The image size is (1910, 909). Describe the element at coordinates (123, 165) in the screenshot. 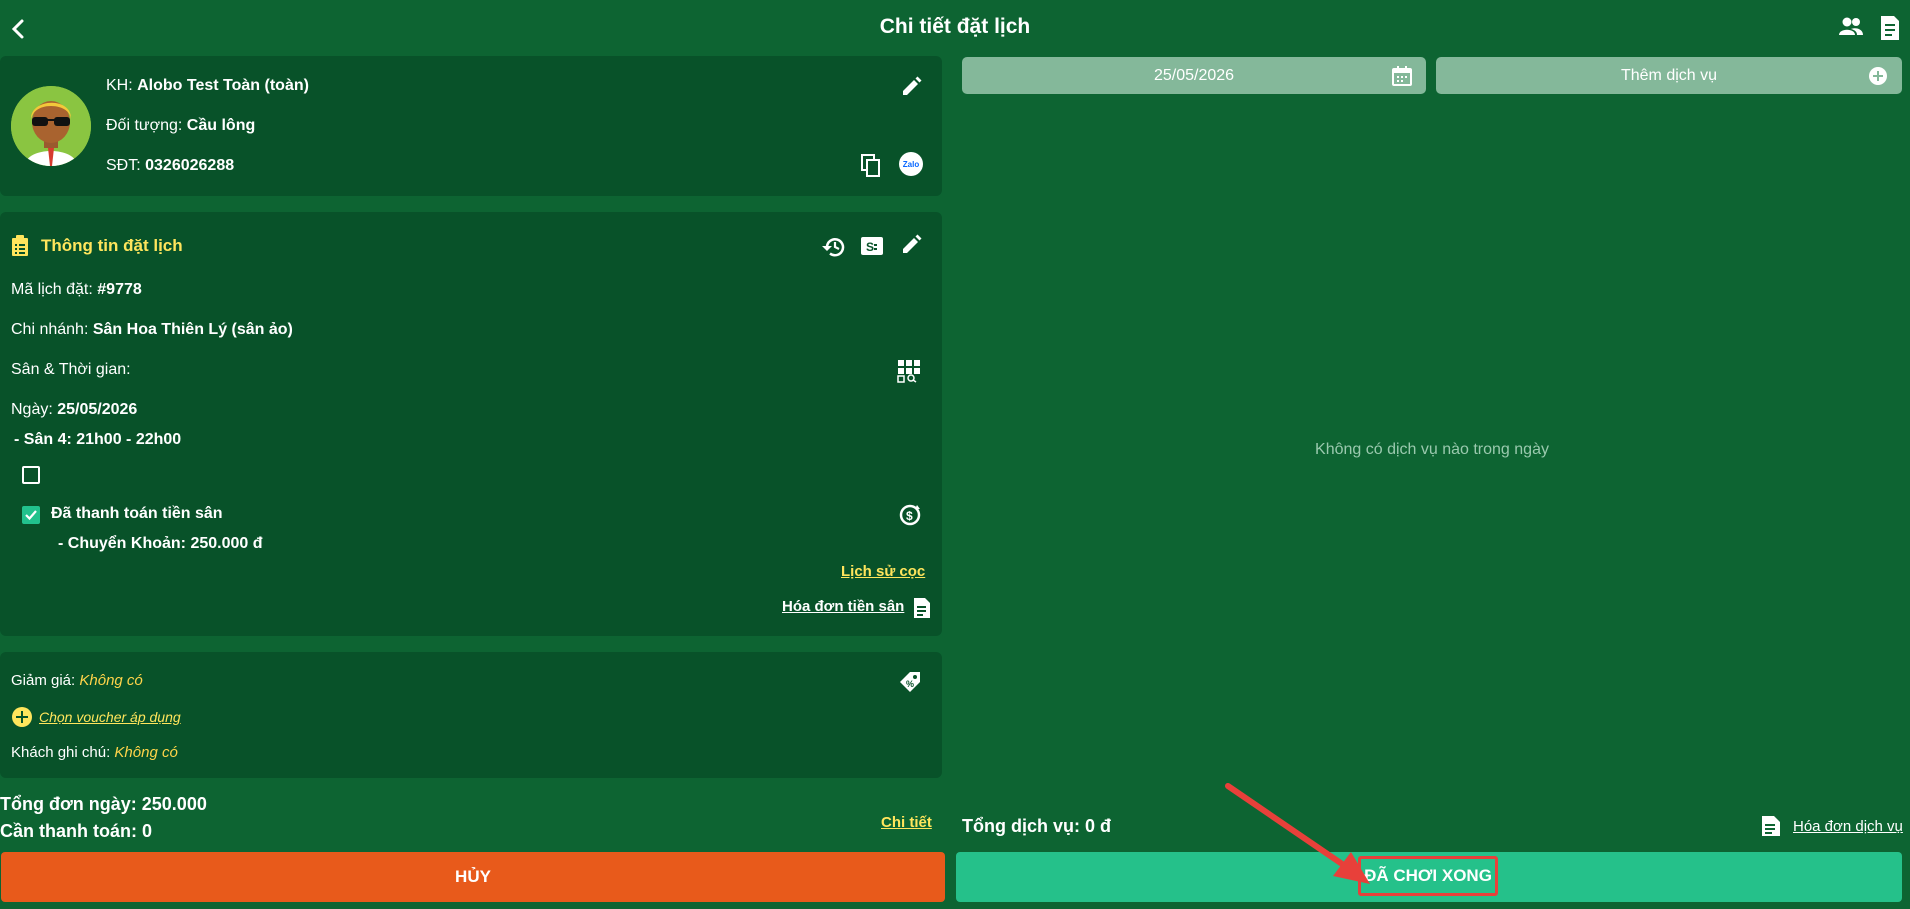

I see `customer-phone-label: SĐT:` at that location.